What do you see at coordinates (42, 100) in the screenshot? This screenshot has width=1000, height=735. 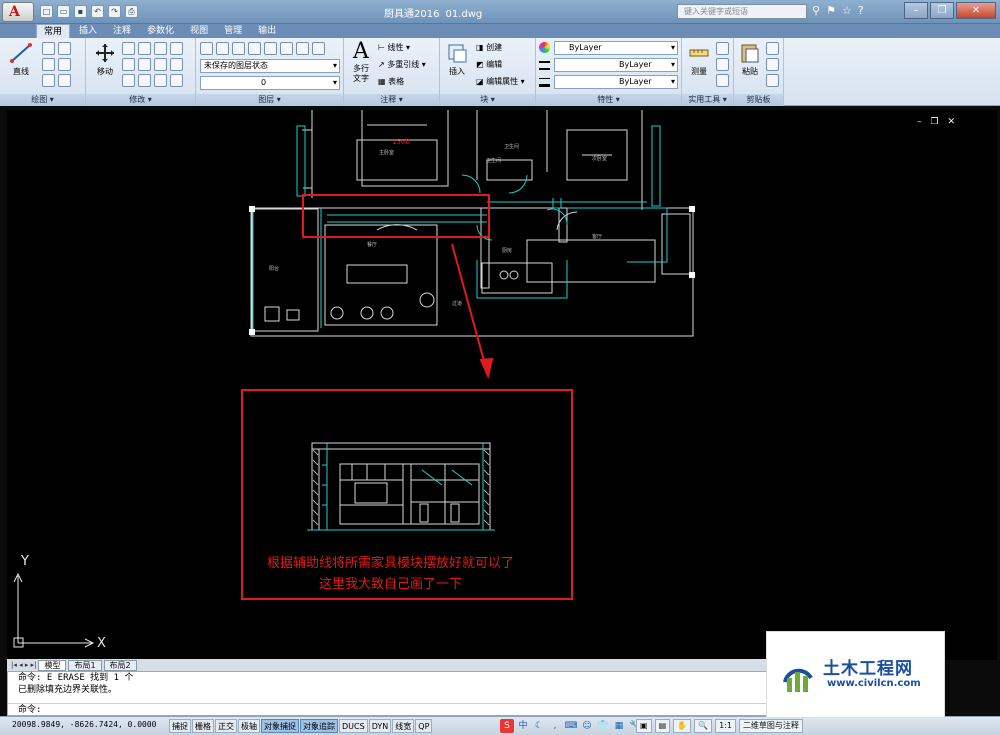 I see `draw-panel-label: 绘图 ▾` at bounding box center [42, 100].